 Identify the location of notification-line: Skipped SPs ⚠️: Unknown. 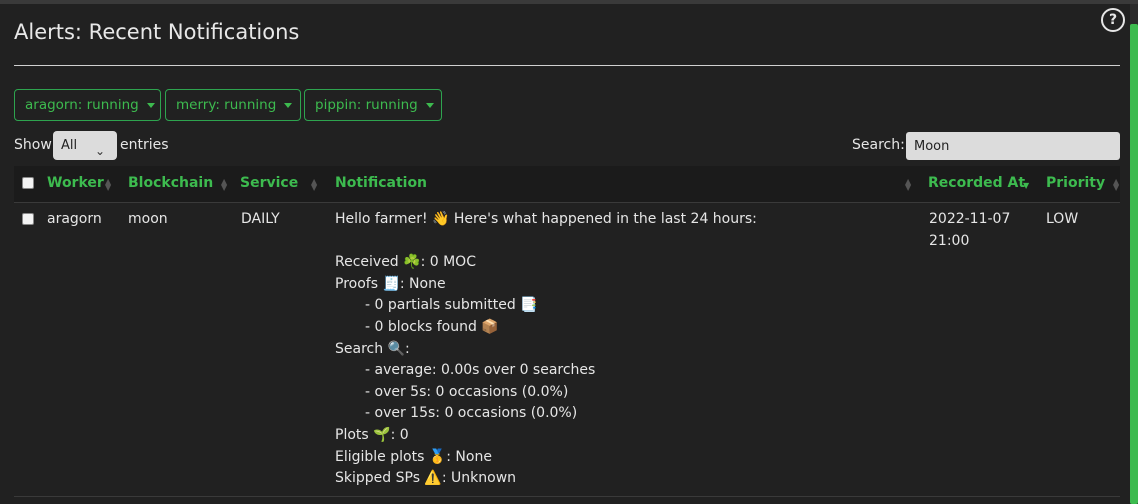
(426, 478).